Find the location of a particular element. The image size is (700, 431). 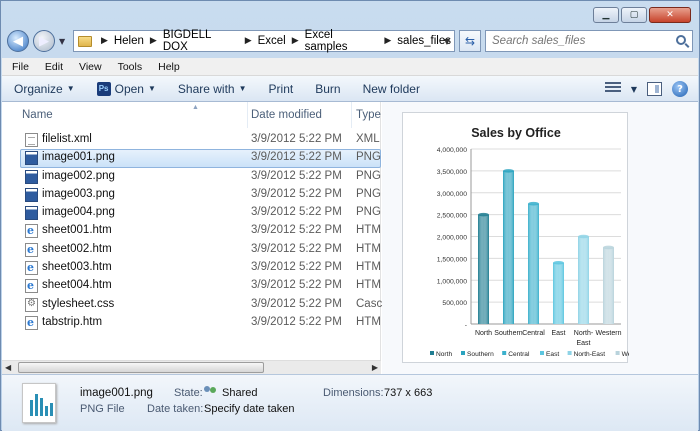

search-icon is located at coordinates (681, 40).